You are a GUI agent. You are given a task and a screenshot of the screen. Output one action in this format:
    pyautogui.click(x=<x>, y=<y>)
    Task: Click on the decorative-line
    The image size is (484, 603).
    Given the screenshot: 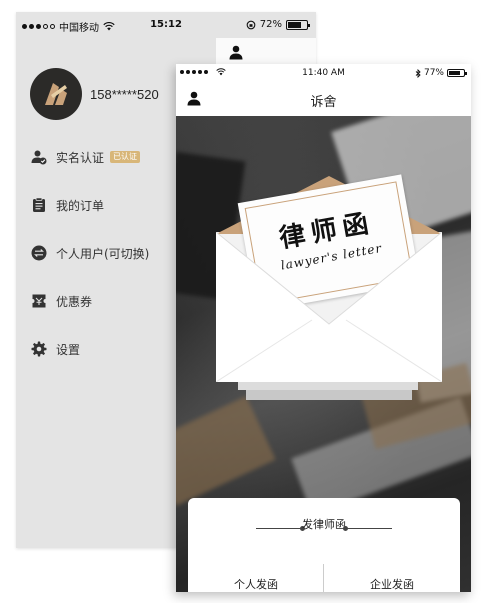 What is the action you would take?
    pyautogui.click(x=369, y=528)
    